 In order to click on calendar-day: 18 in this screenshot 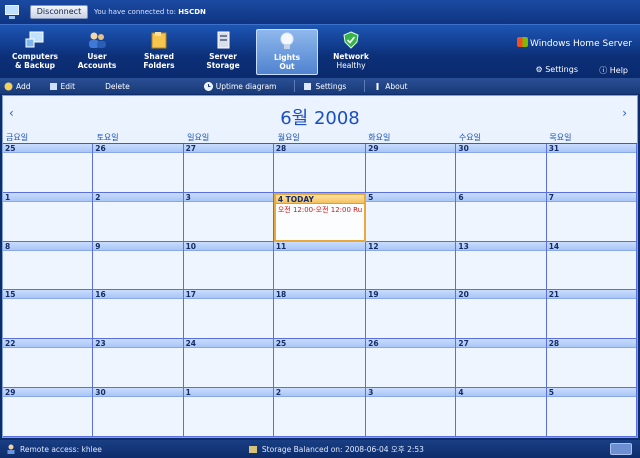, I will do `click(320, 315)`.